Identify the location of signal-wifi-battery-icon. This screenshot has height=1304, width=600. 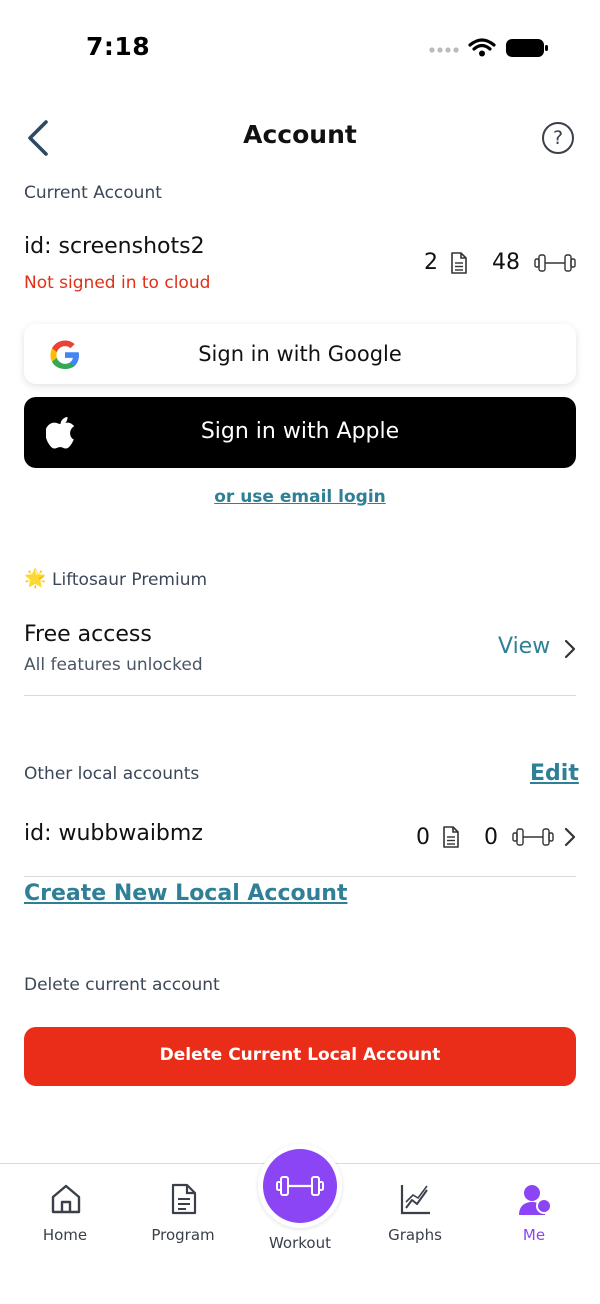
(488, 47).